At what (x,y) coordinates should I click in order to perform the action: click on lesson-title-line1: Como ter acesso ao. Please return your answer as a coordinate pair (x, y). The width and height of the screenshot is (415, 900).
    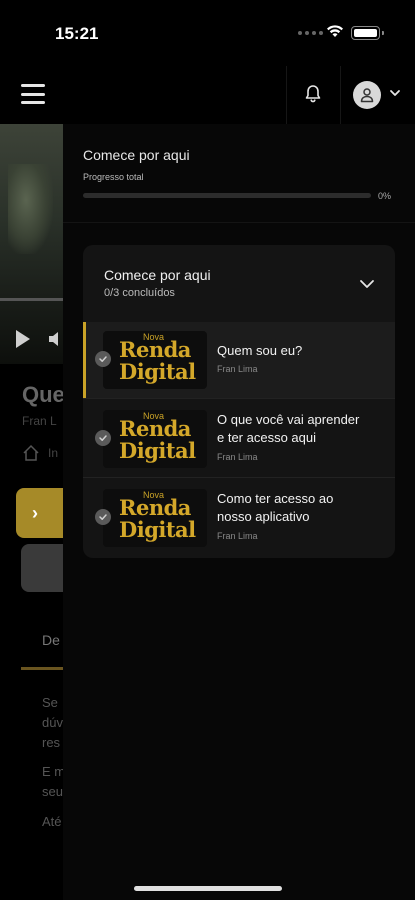
    Looking at the image, I should click on (275, 498).